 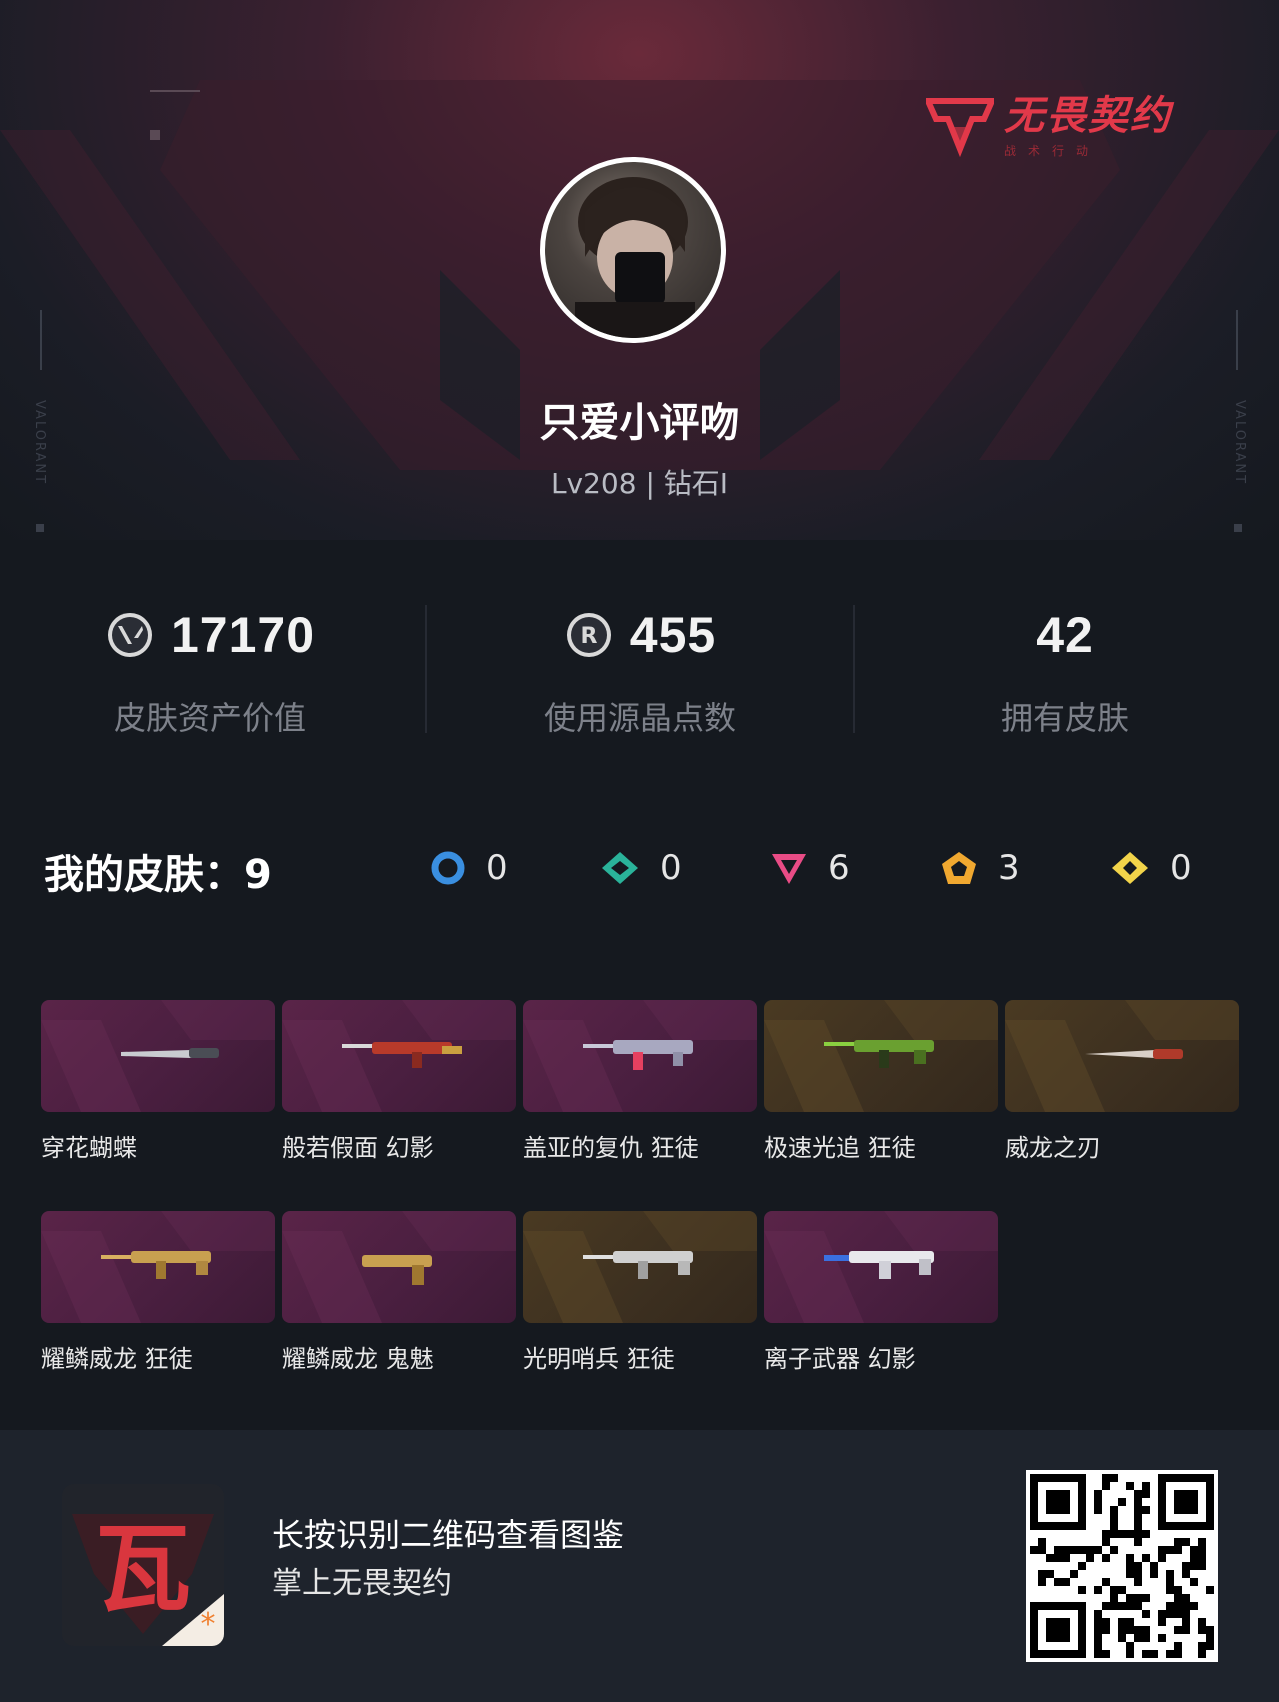 I want to click on radianite-points-icon: R, so click(x=588, y=635).